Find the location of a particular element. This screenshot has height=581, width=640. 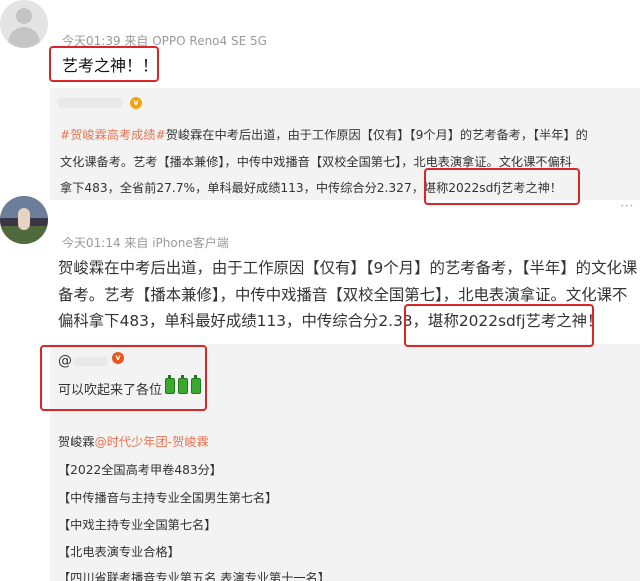

avatar-head-shape is located at coordinates (24, 16).